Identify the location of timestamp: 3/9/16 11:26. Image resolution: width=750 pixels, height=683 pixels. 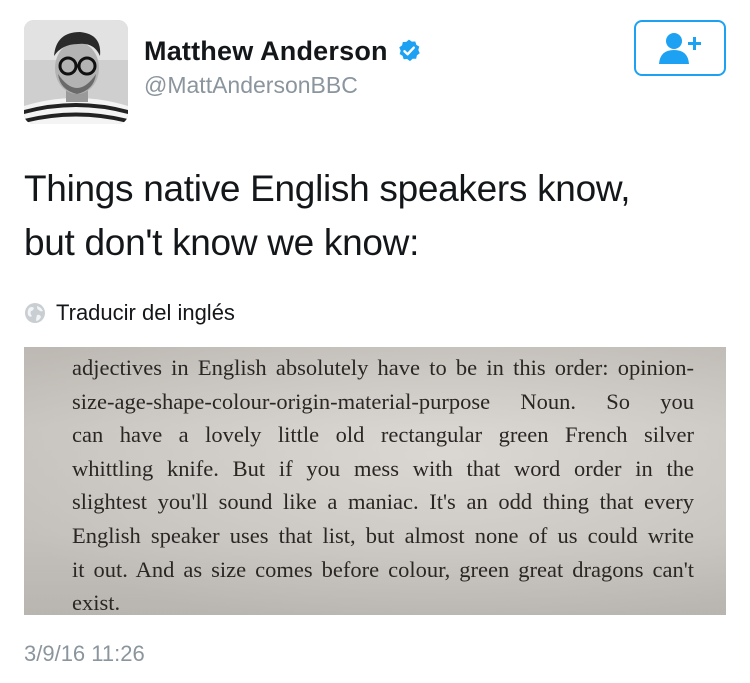
(84, 654).